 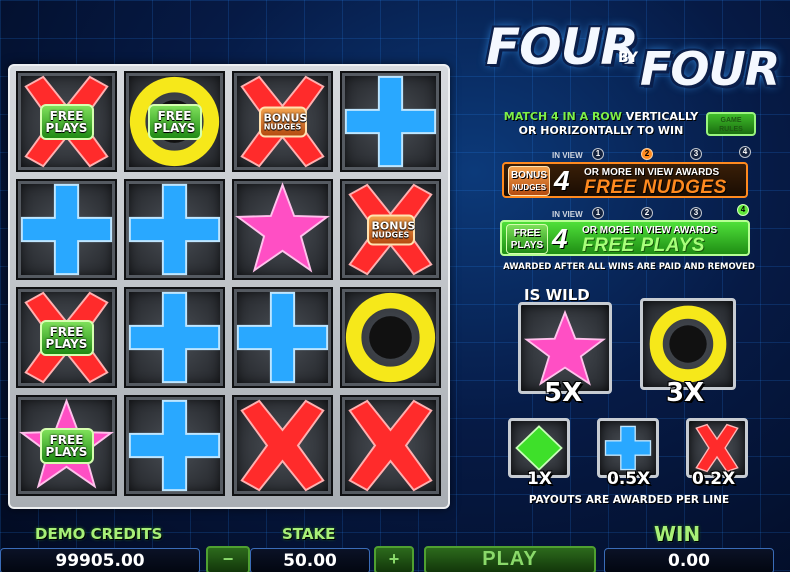 I want to click on stake-plus-button: +, so click(x=394, y=559).